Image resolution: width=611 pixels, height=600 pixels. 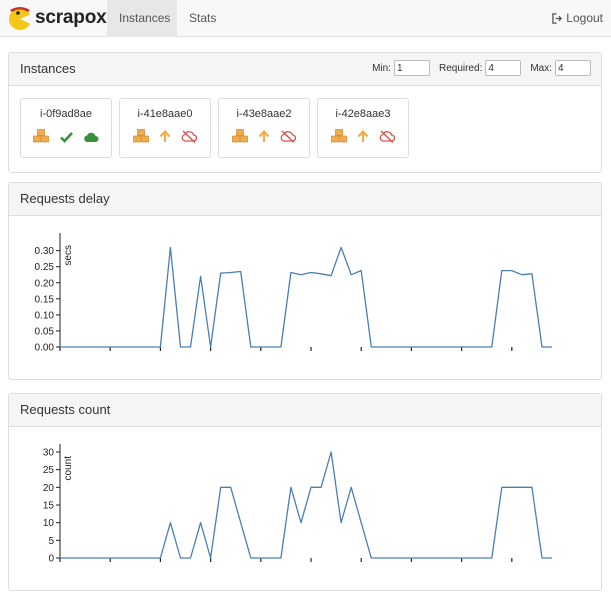 I want to click on y-tick-label: 0.20, so click(x=45, y=283).